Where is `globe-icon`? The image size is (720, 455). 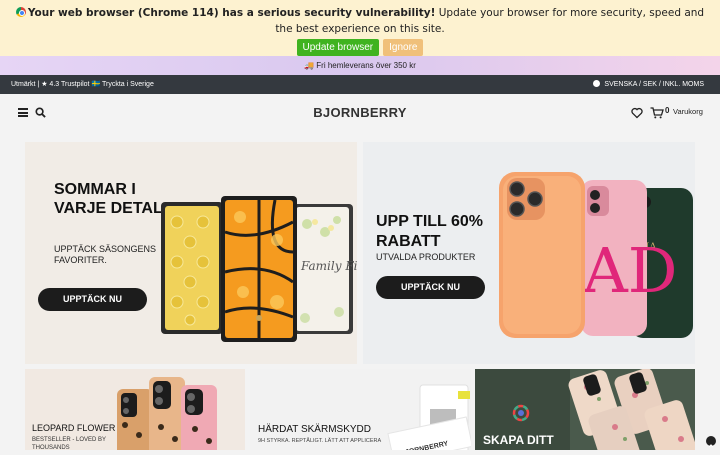 globe-icon is located at coordinates (597, 83).